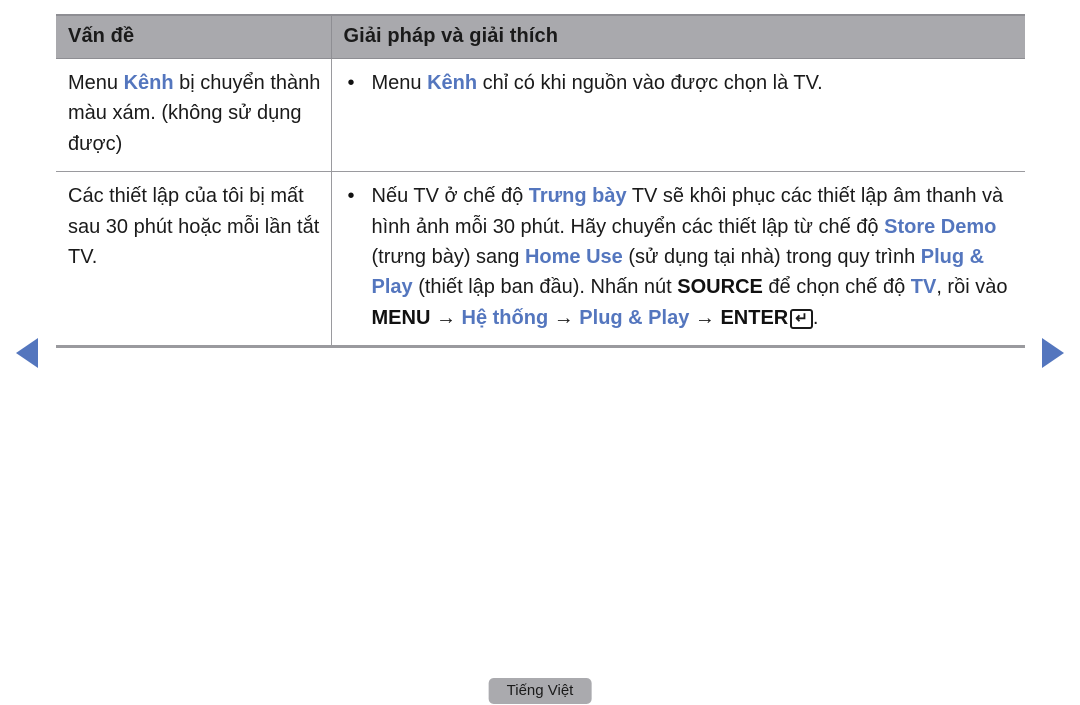 This screenshot has height=705, width=1080. I want to click on table-header-row: Vấn đề Giải pháp và giải thích, so click(540, 36).